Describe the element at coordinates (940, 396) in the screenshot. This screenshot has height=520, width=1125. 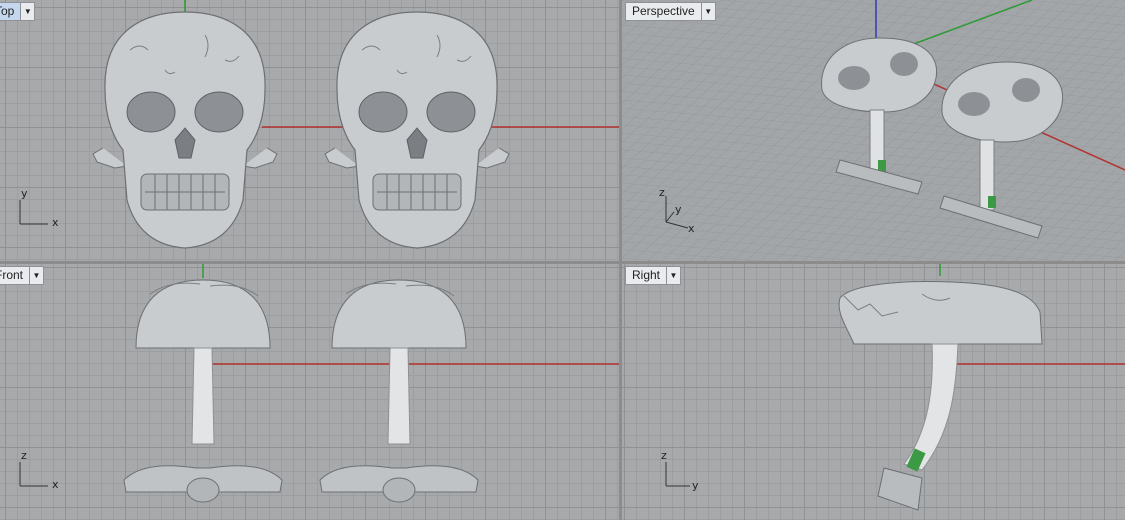
I see `cufflink-model-side` at that location.